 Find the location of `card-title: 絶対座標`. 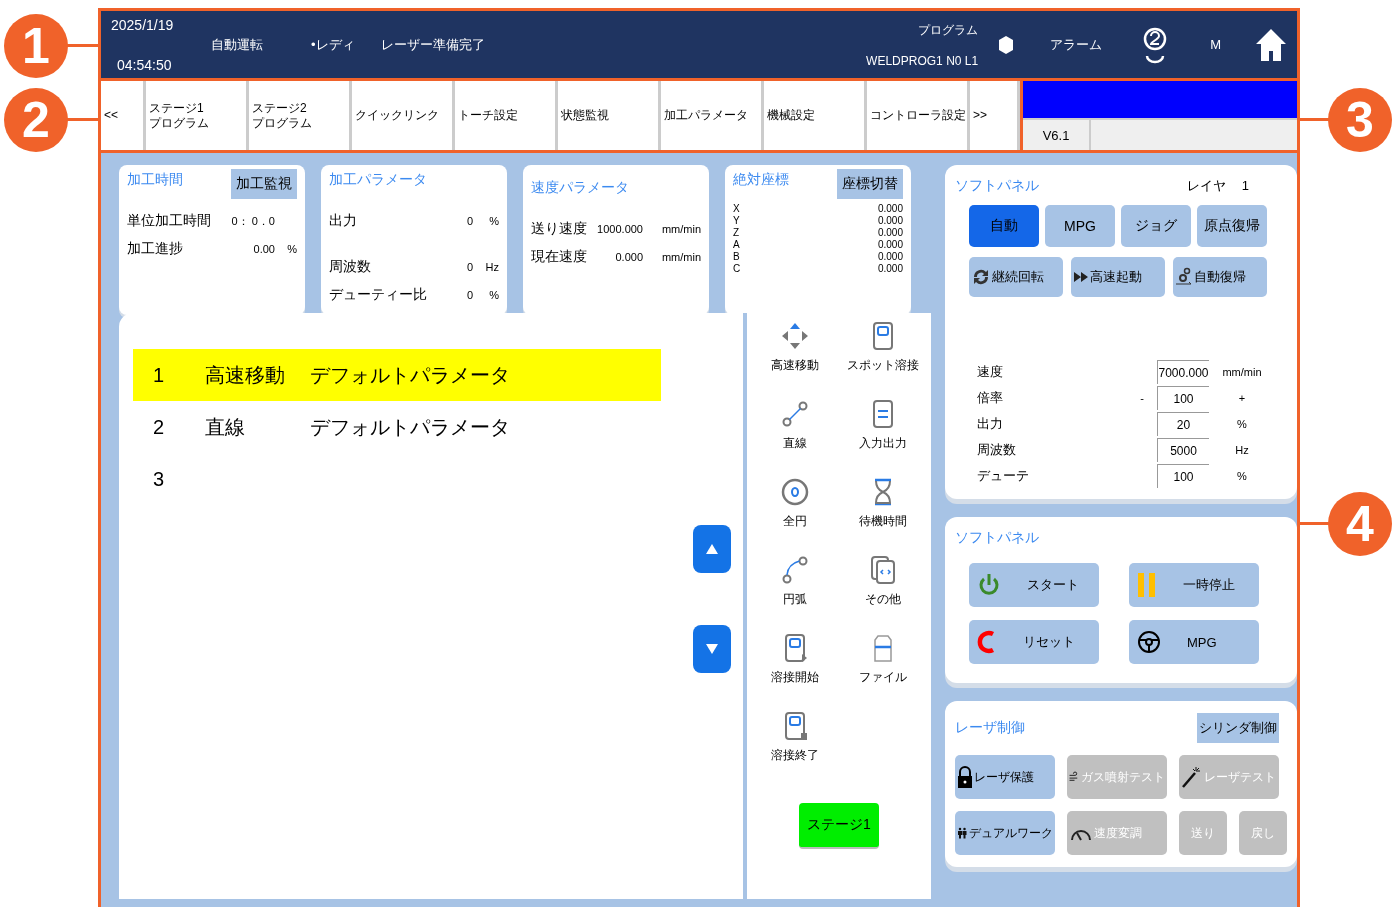

card-title: 絶対座標 is located at coordinates (761, 180).